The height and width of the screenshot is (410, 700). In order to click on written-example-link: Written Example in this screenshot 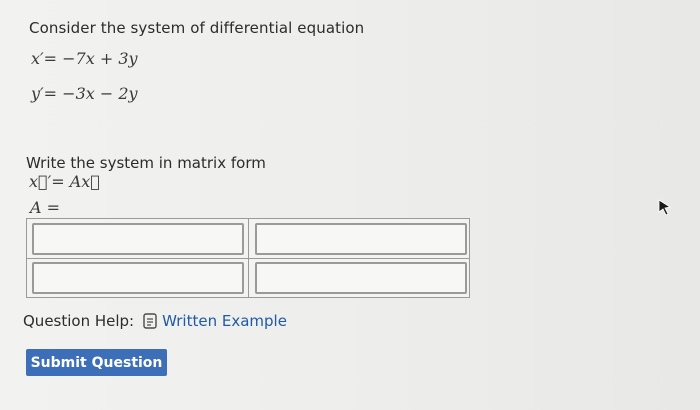, I will do `click(224, 321)`.